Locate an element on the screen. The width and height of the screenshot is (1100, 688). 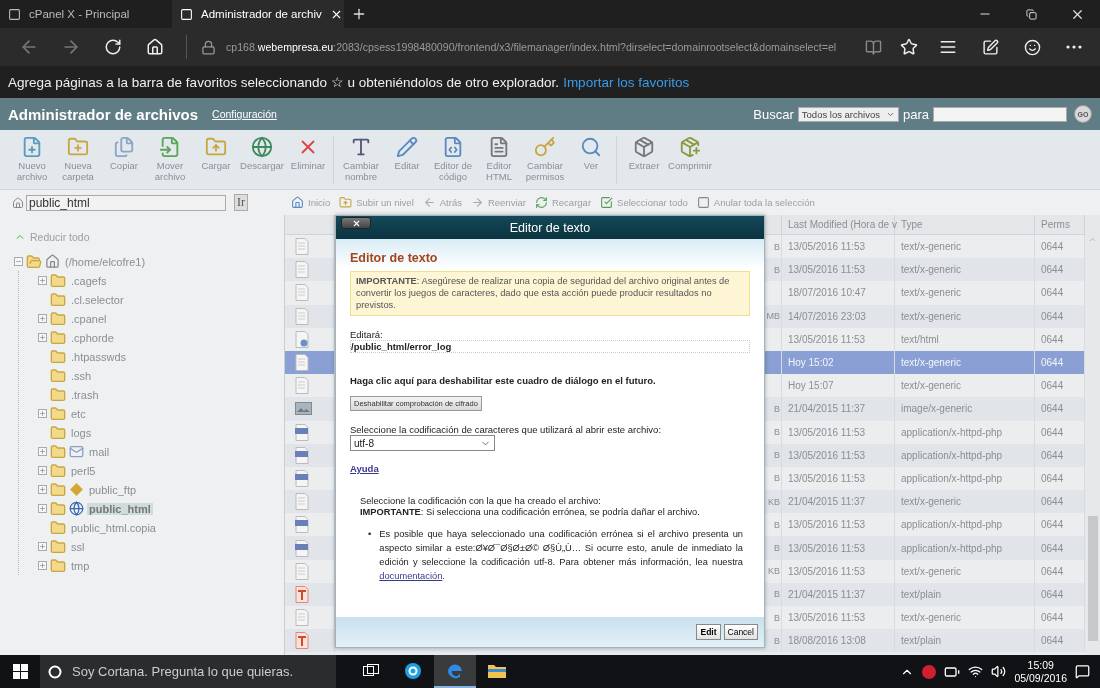
table-cell: Hoy 15:07 is located at coordinates (811, 386).